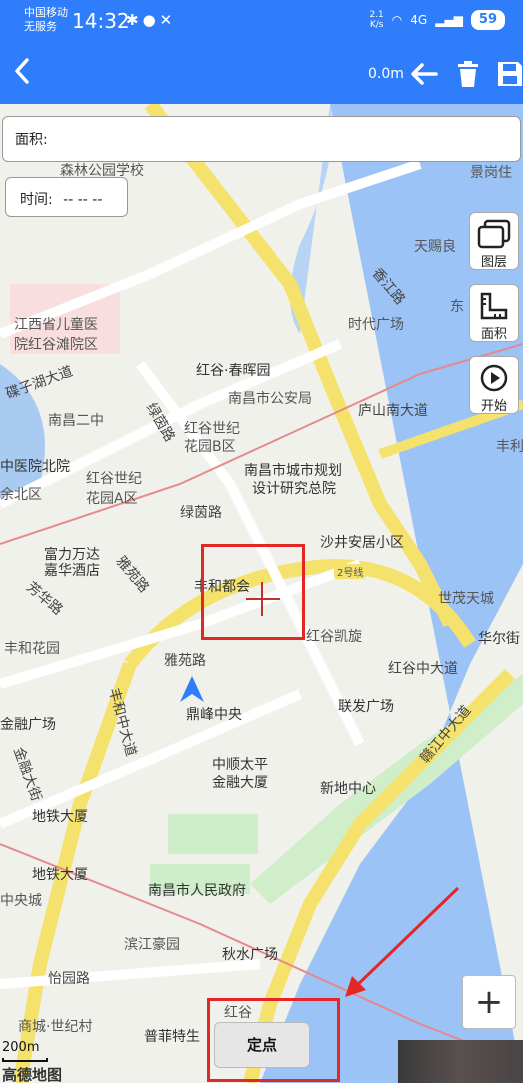  I want to click on video-thumbnail, so click(460, 1061).